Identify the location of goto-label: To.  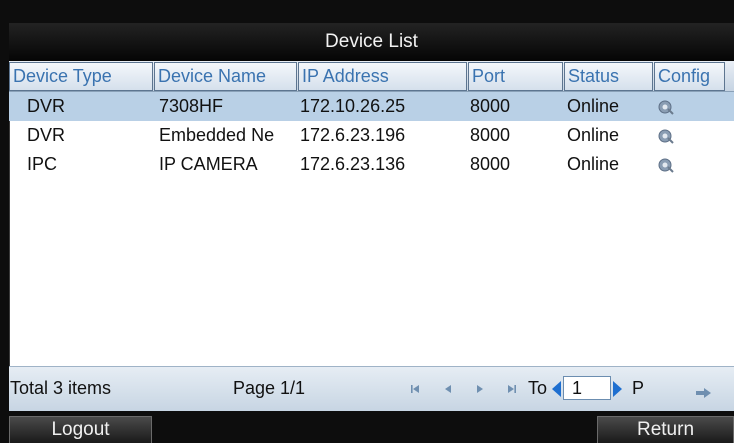
(538, 388).